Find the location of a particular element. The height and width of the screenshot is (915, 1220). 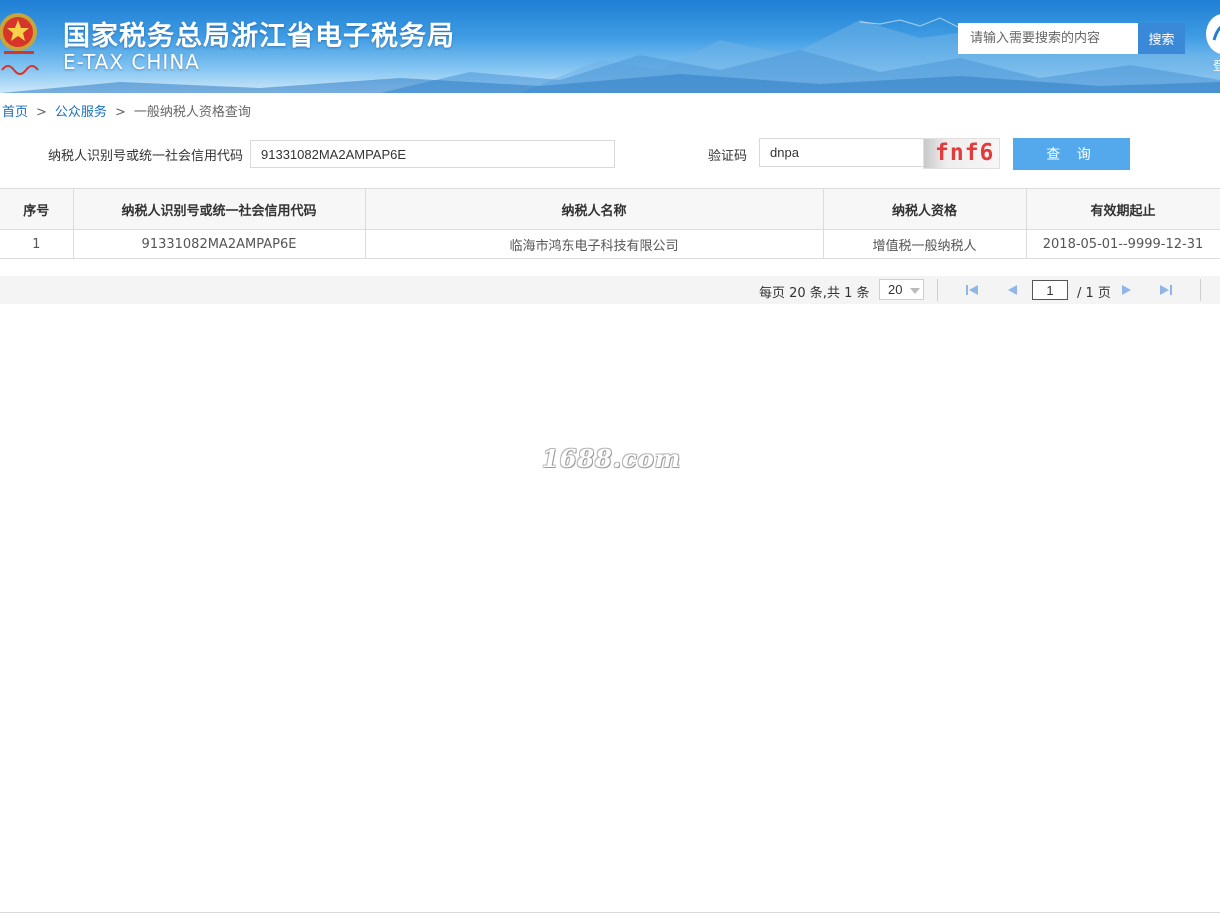

captcha-input is located at coordinates (841, 152).